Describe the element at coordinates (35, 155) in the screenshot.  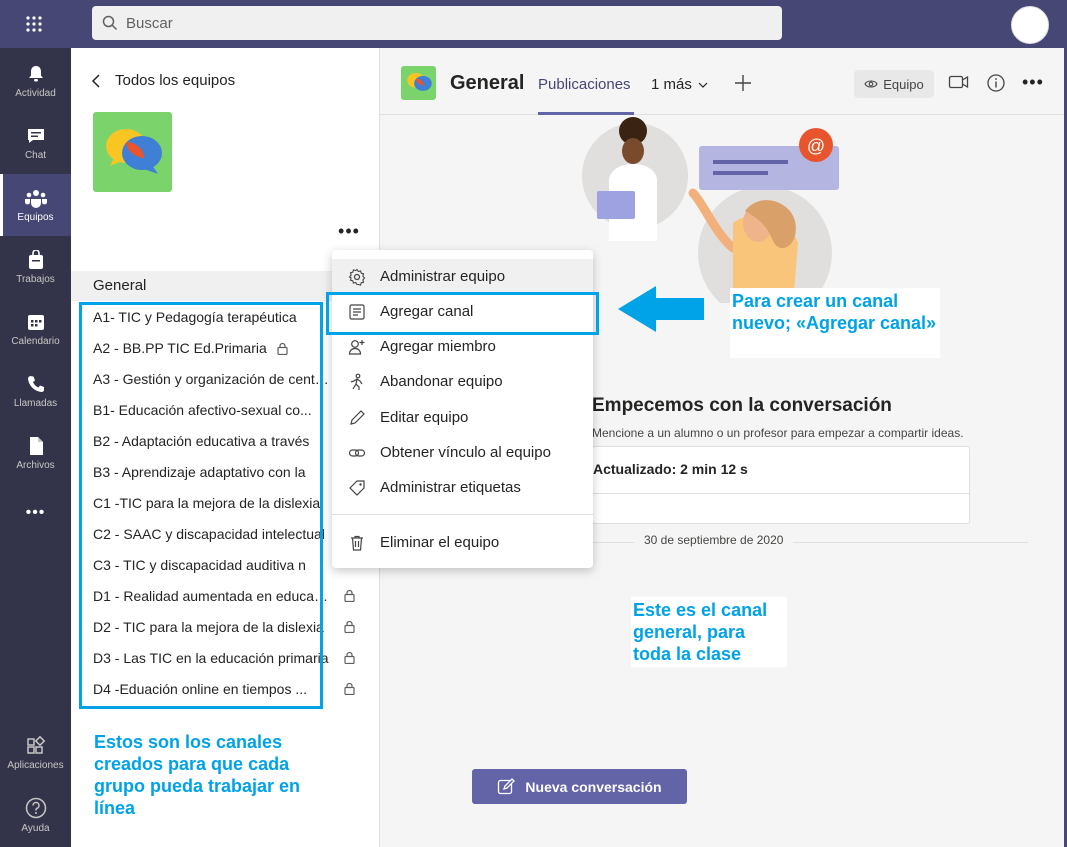
I see `rail-label: Chat` at that location.